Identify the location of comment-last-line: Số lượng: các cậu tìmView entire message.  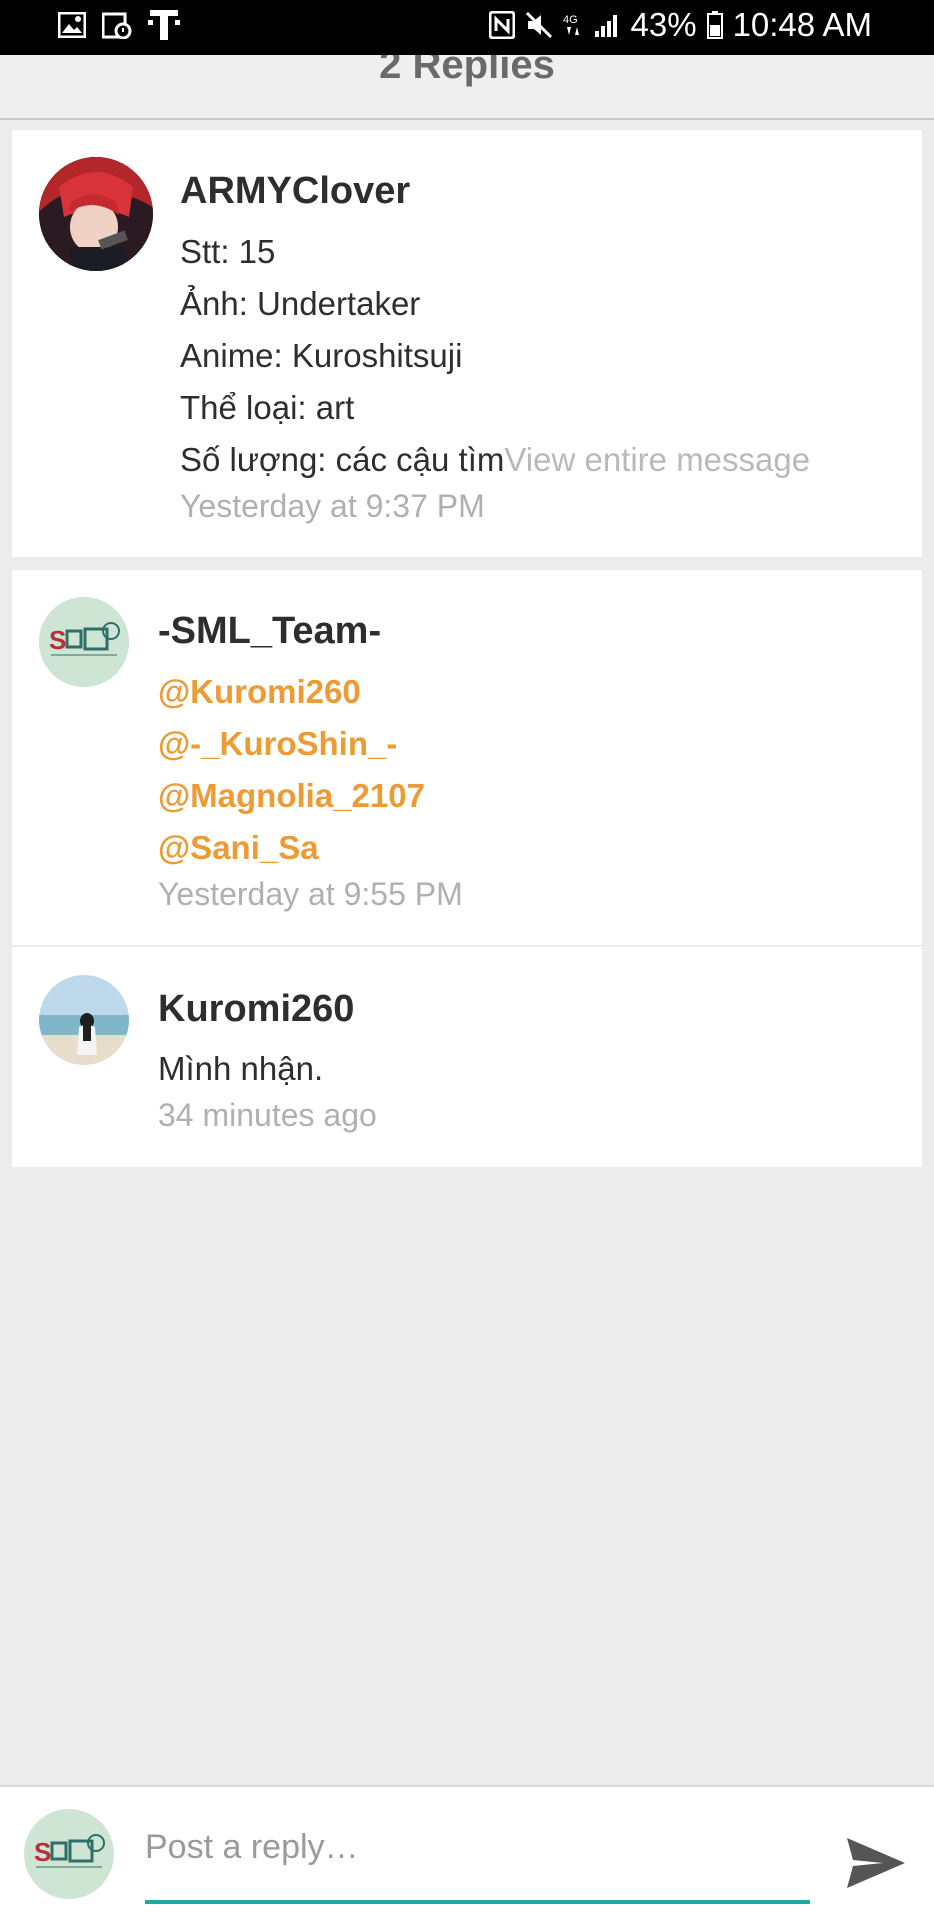
(495, 460).